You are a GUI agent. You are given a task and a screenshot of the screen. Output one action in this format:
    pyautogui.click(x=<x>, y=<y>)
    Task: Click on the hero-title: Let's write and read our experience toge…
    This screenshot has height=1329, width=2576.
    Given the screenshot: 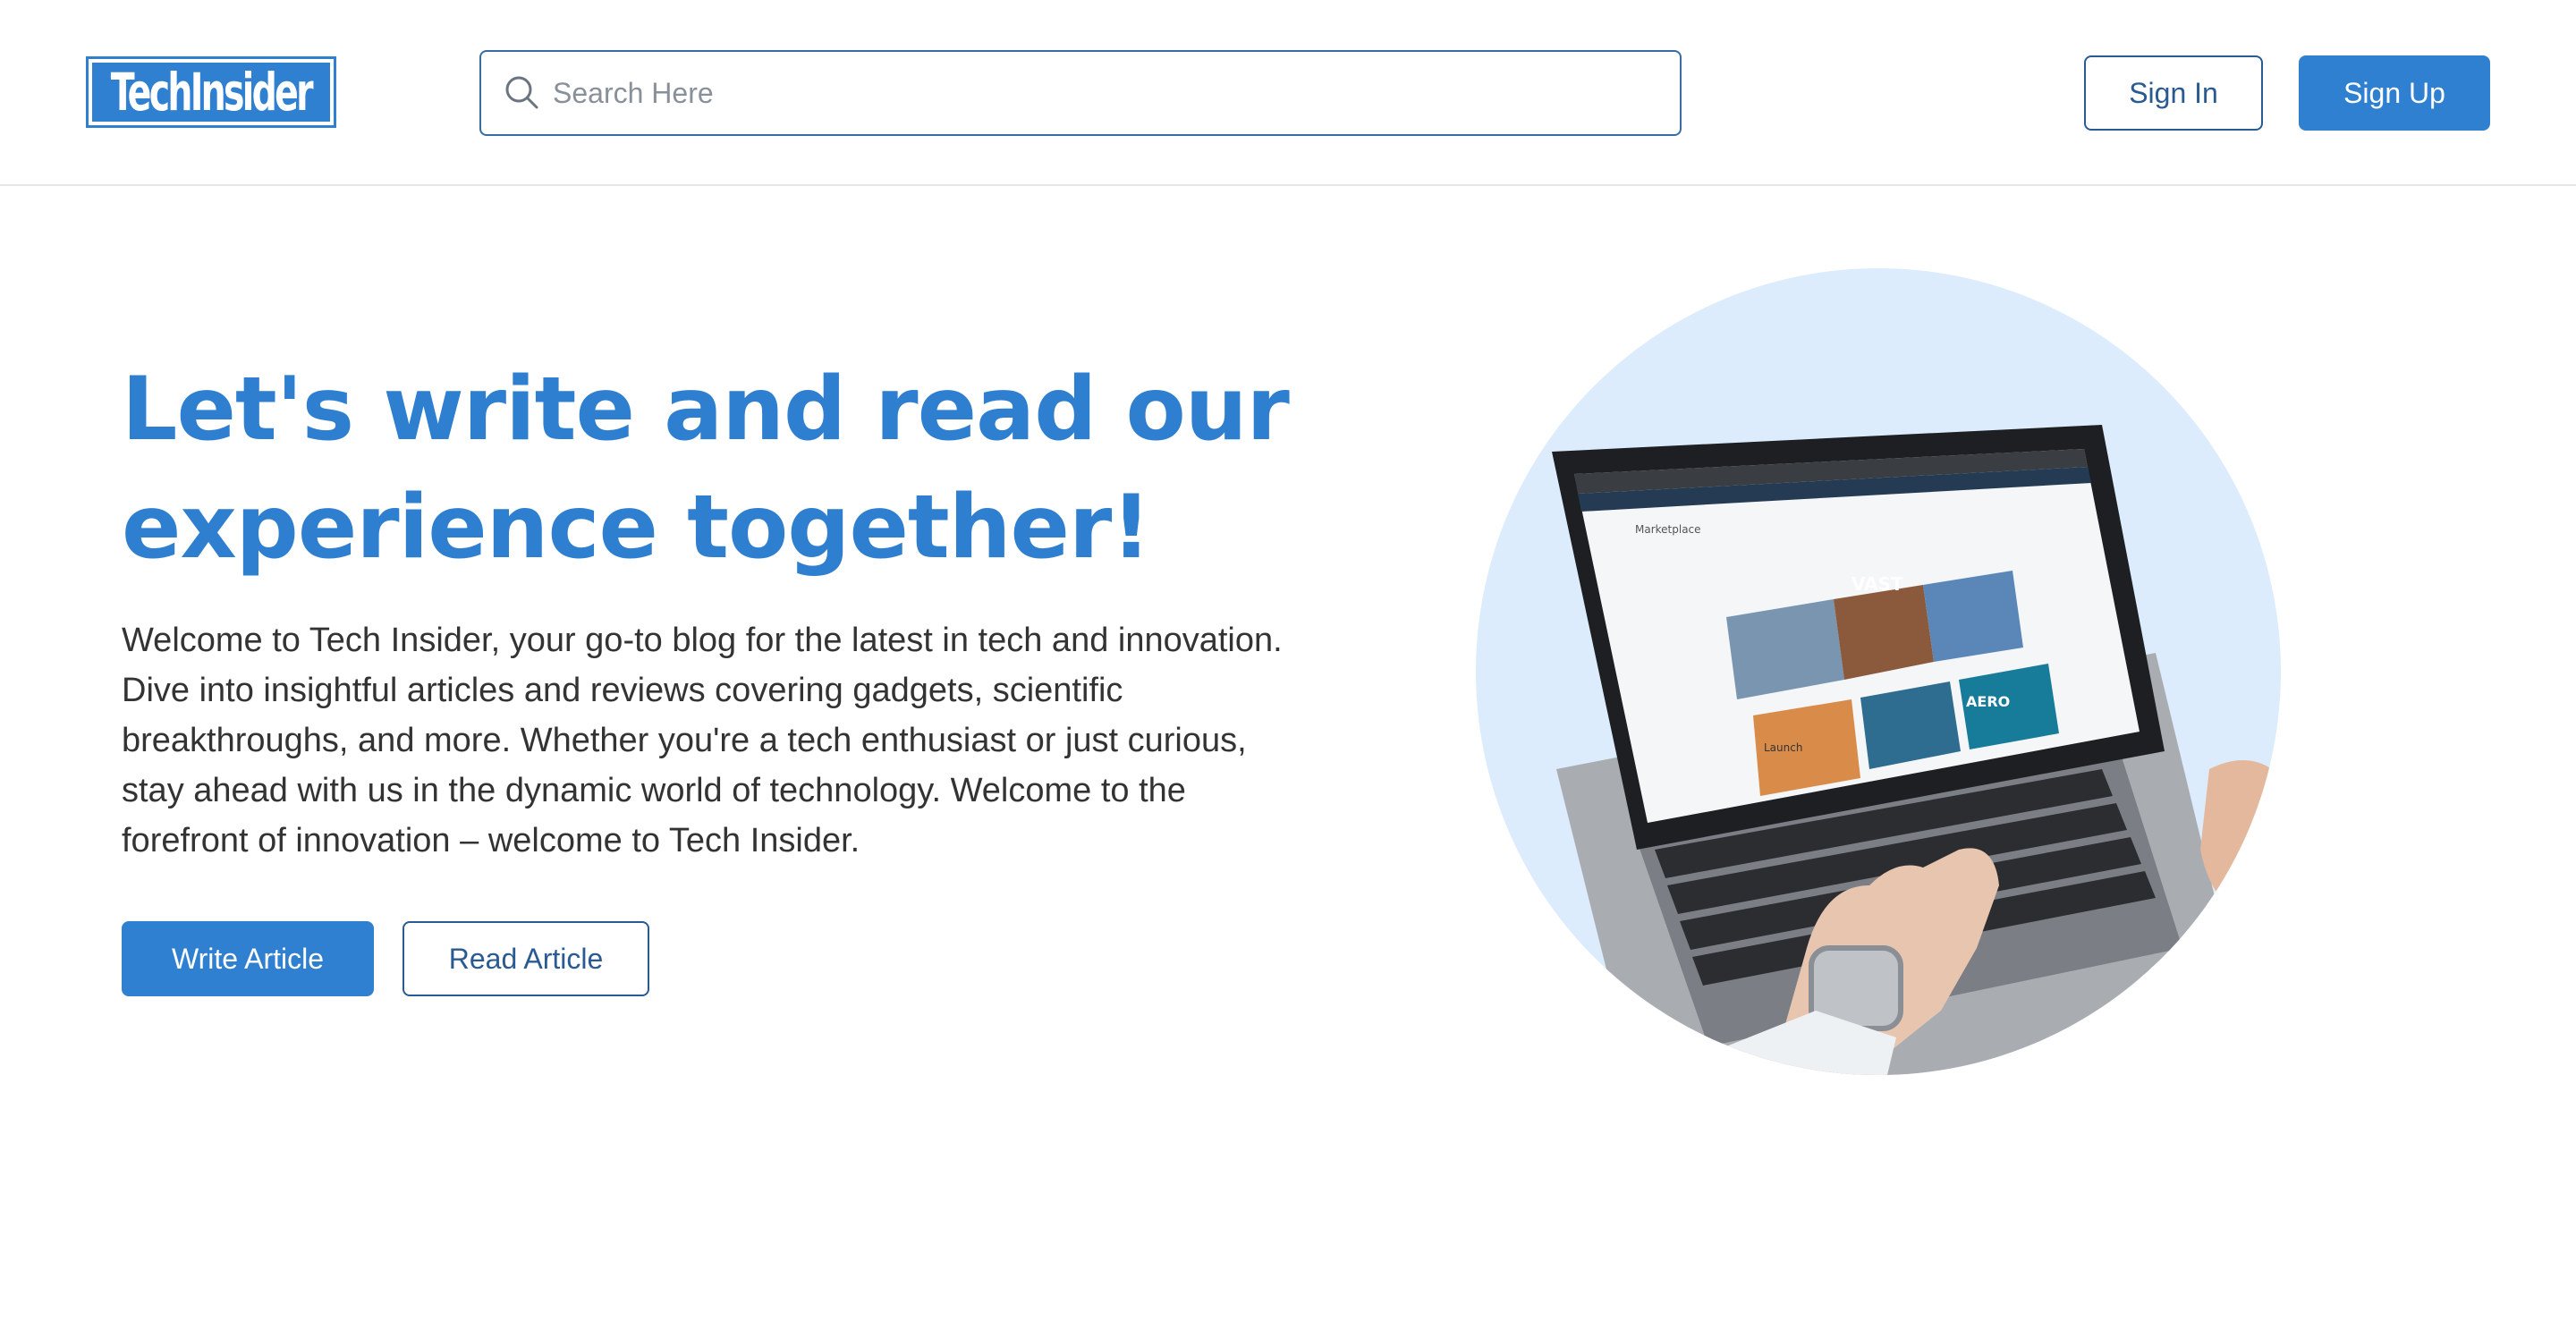 What is the action you would take?
    pyautogui.click(x=748, y=469)
    